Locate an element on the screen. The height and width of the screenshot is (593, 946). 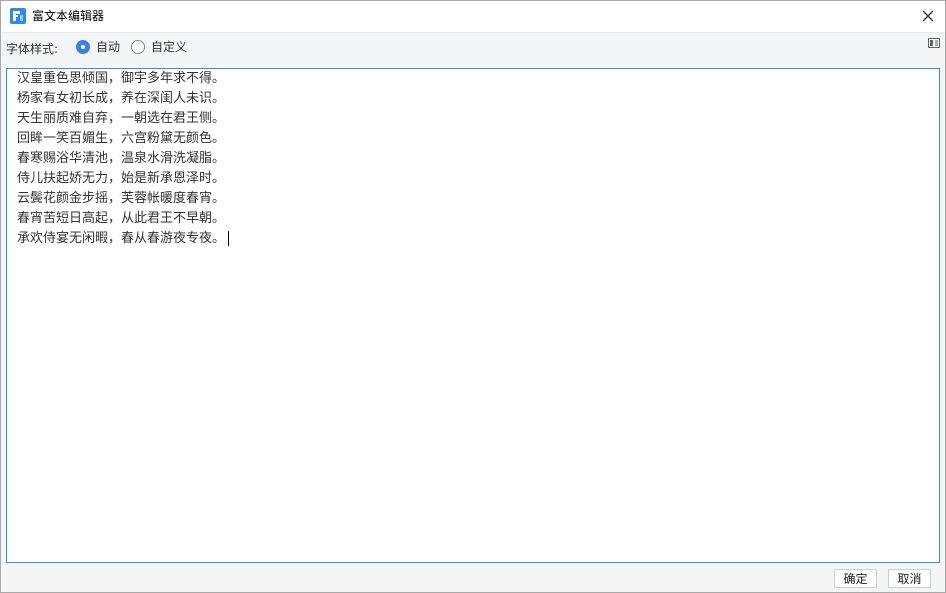
title-bar: 富文本编辑器 is located at coordinates (473, 16).